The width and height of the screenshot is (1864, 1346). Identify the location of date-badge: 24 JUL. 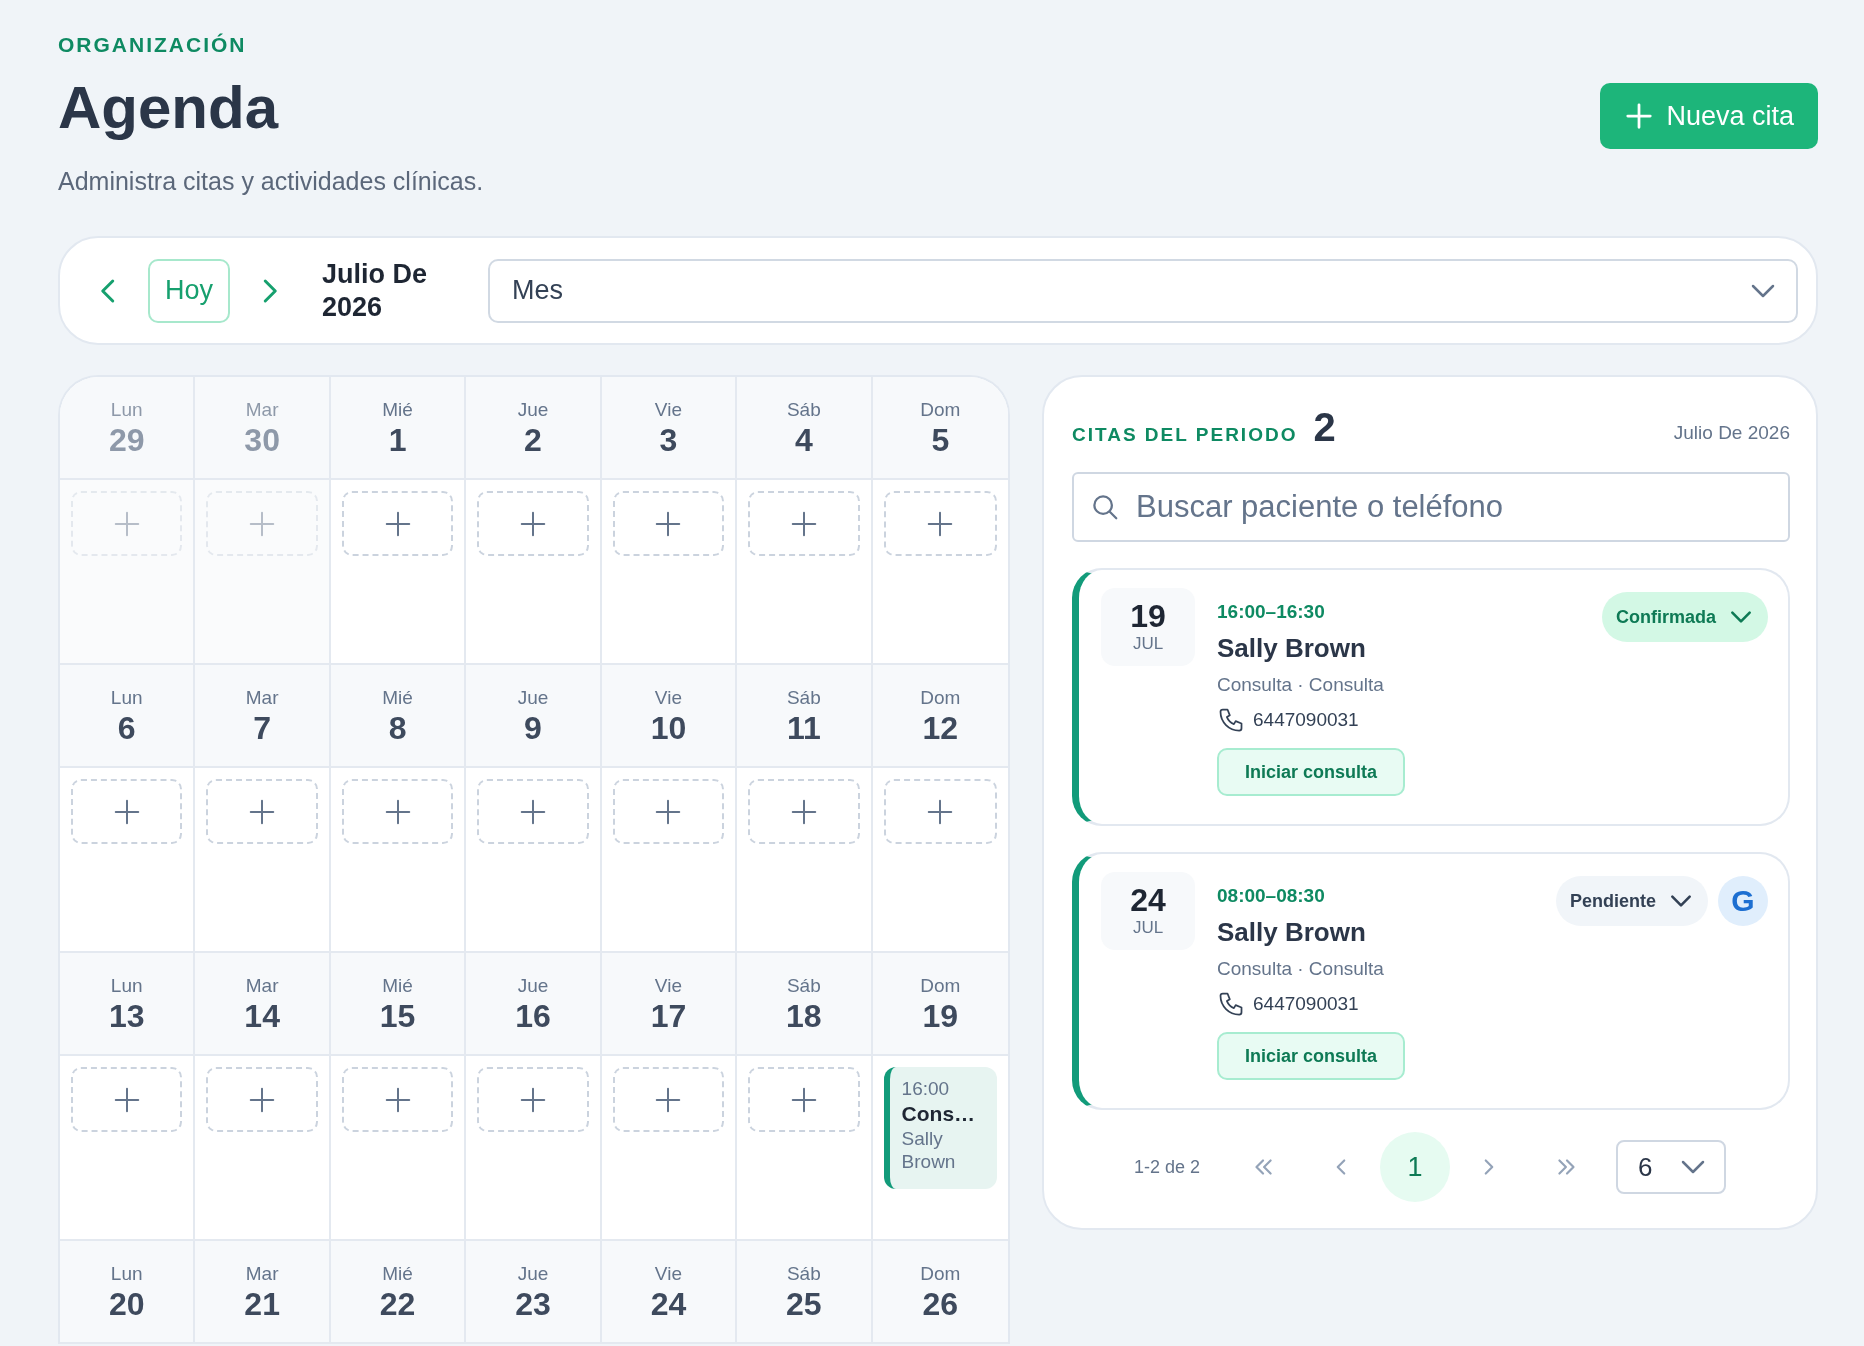
(1148, 911).